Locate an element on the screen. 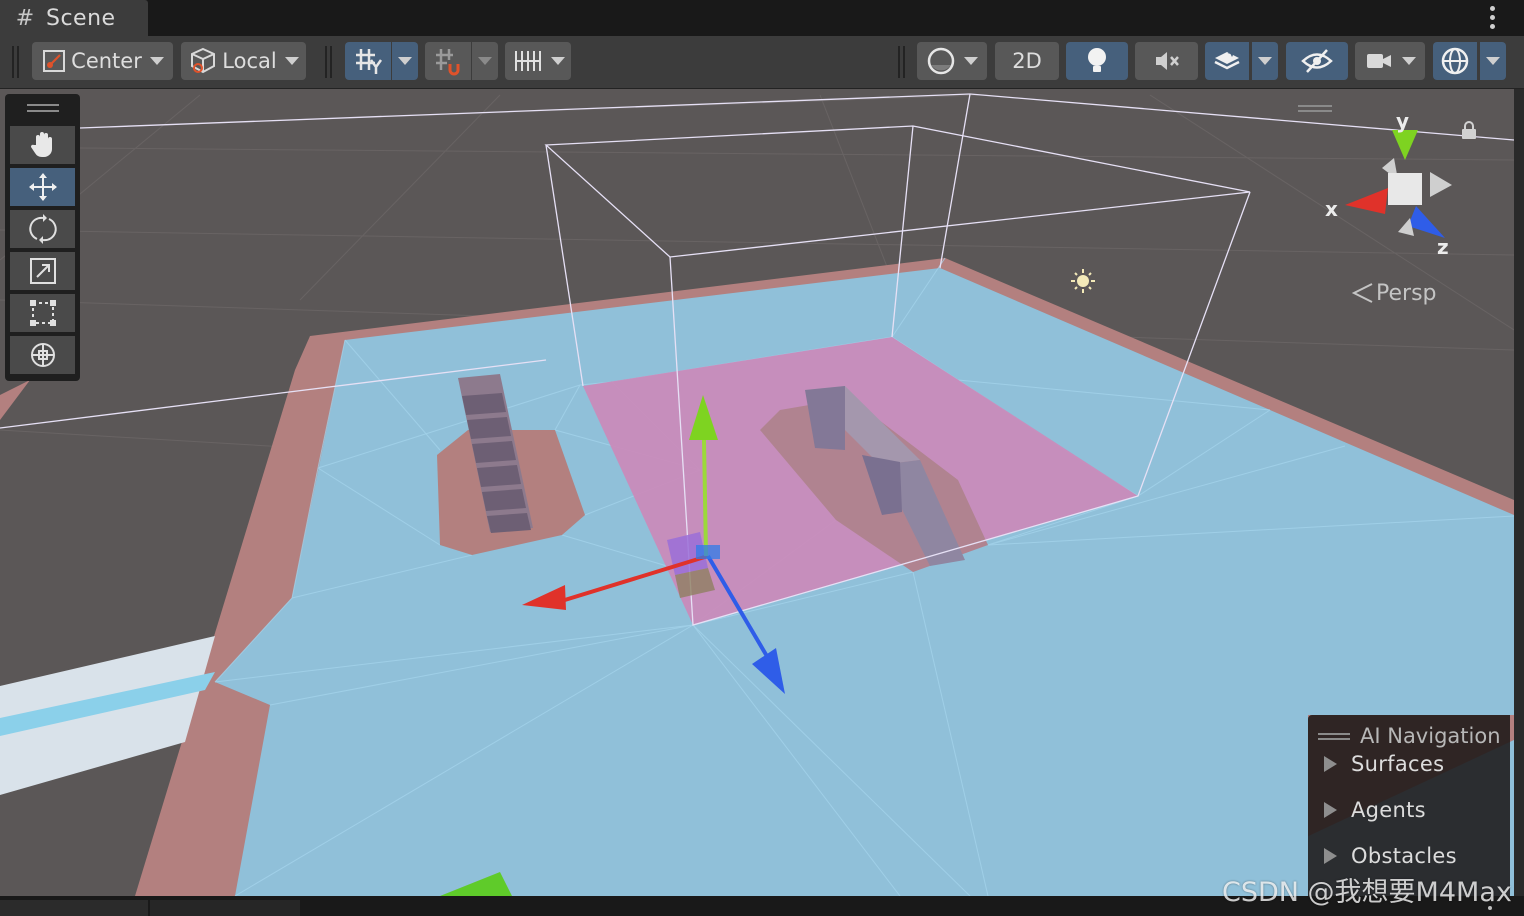  pivot-rotation-dropdown: Local is located at coordinates (243, 61).